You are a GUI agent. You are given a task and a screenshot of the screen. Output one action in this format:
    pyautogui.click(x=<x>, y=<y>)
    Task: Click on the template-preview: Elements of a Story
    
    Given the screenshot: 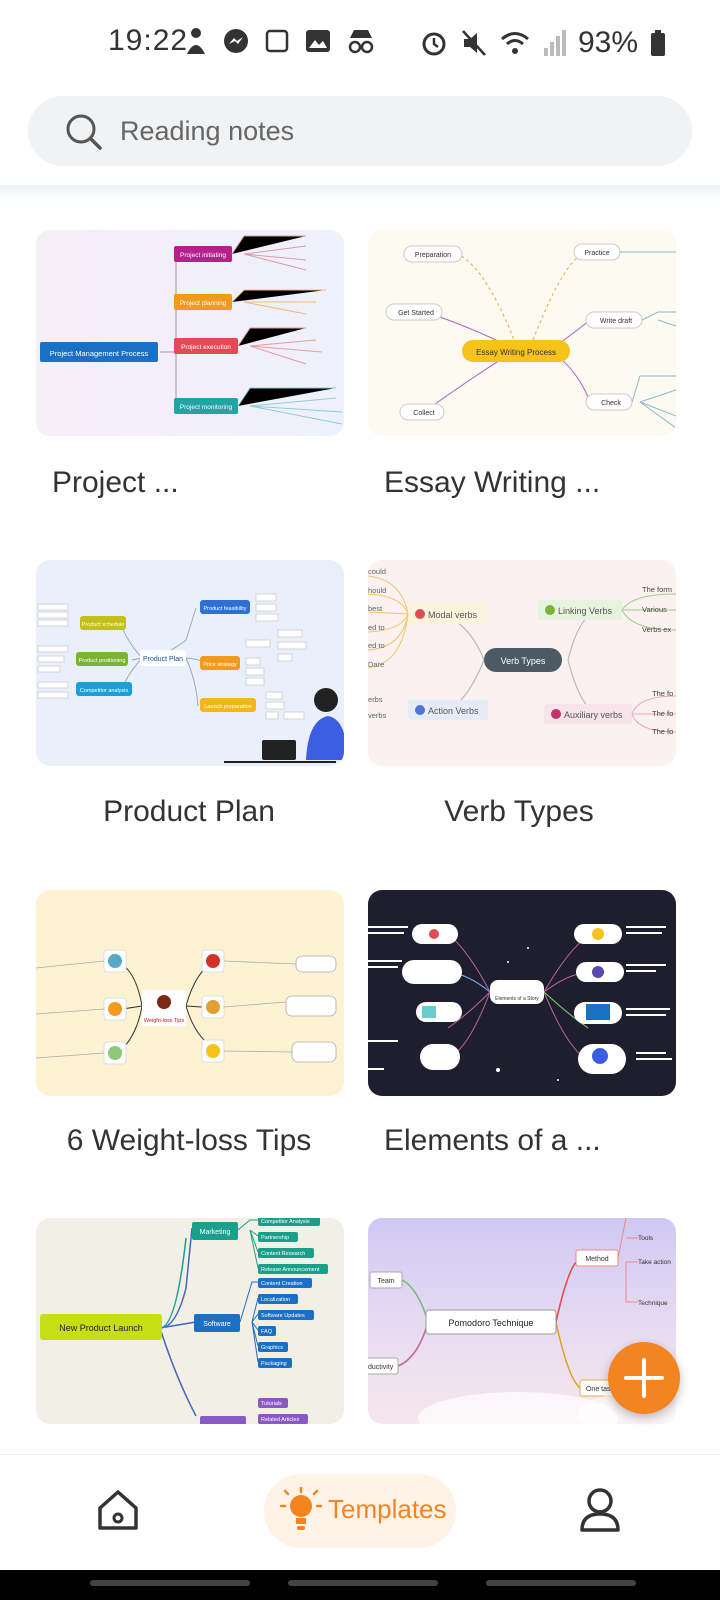 What is the action you would take?
    pyautogui.click(x=520, y=1002)
    